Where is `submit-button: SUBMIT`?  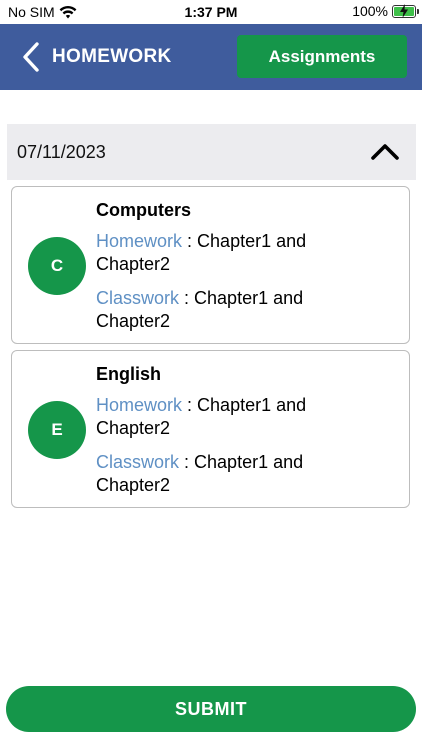
submit-button: SUBMIT is located at coordinates (211, 709).